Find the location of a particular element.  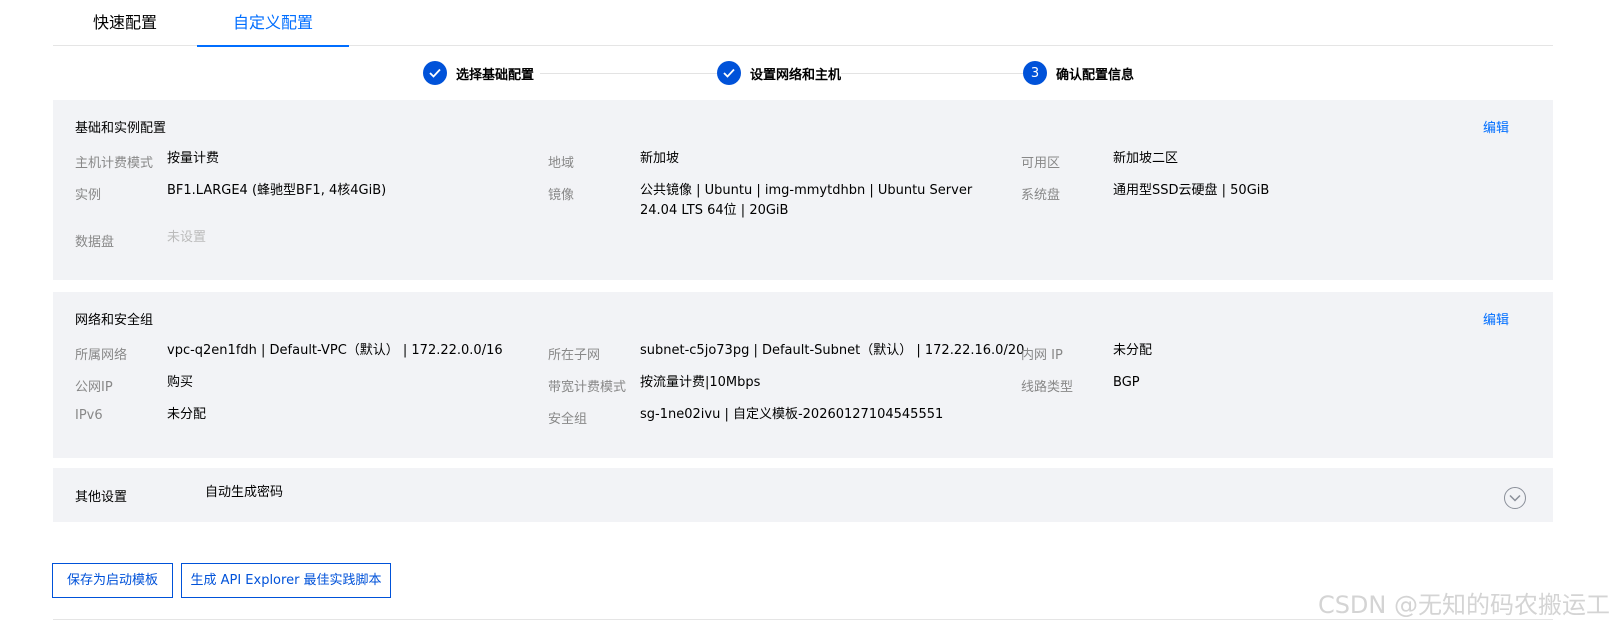

config-tabs: 快速配置 自定义配置 is located at coordinates (803, 23).